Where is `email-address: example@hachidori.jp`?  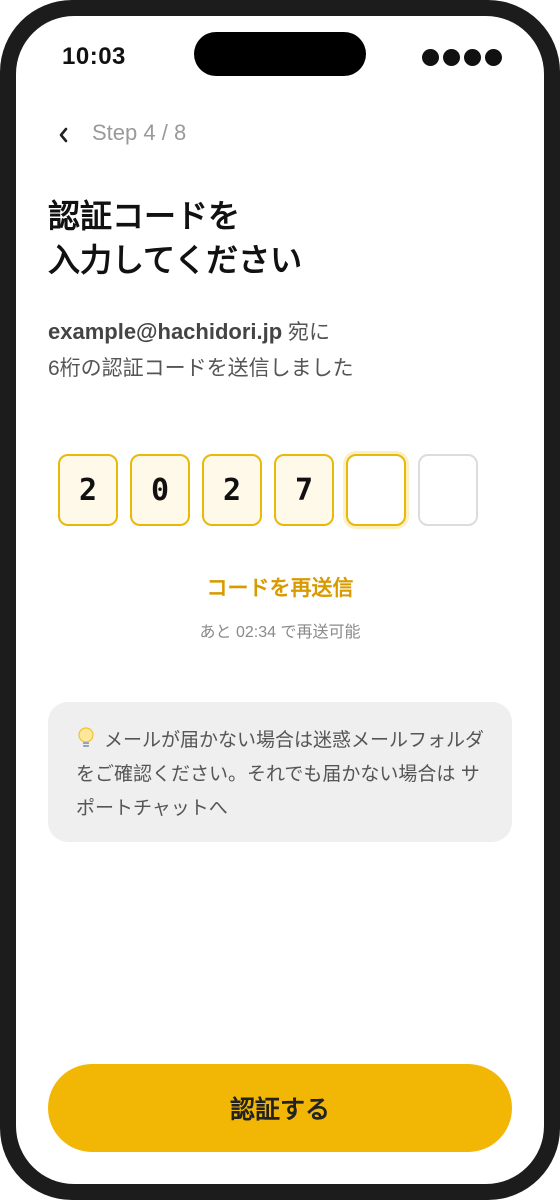 email-address: example@hachidori.jp is located at coordinates (165, 331).